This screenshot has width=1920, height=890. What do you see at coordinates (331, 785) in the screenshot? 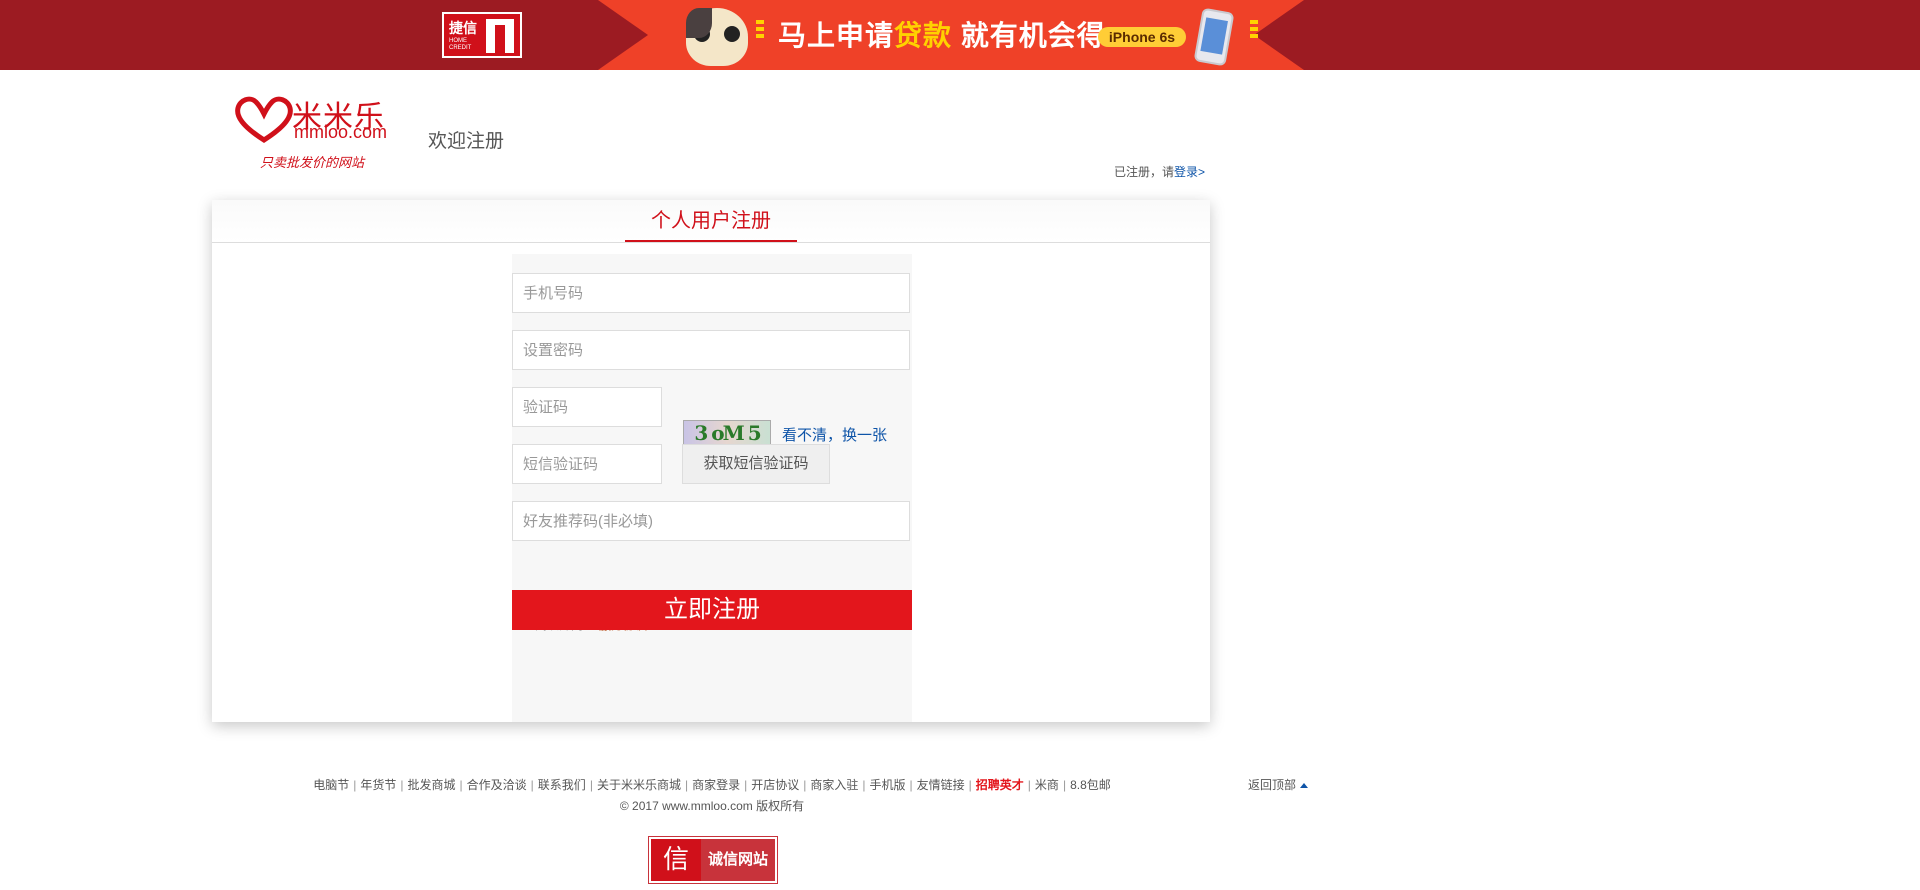
I see `footer-link: 电脑节` at bounding box center [331, 785].